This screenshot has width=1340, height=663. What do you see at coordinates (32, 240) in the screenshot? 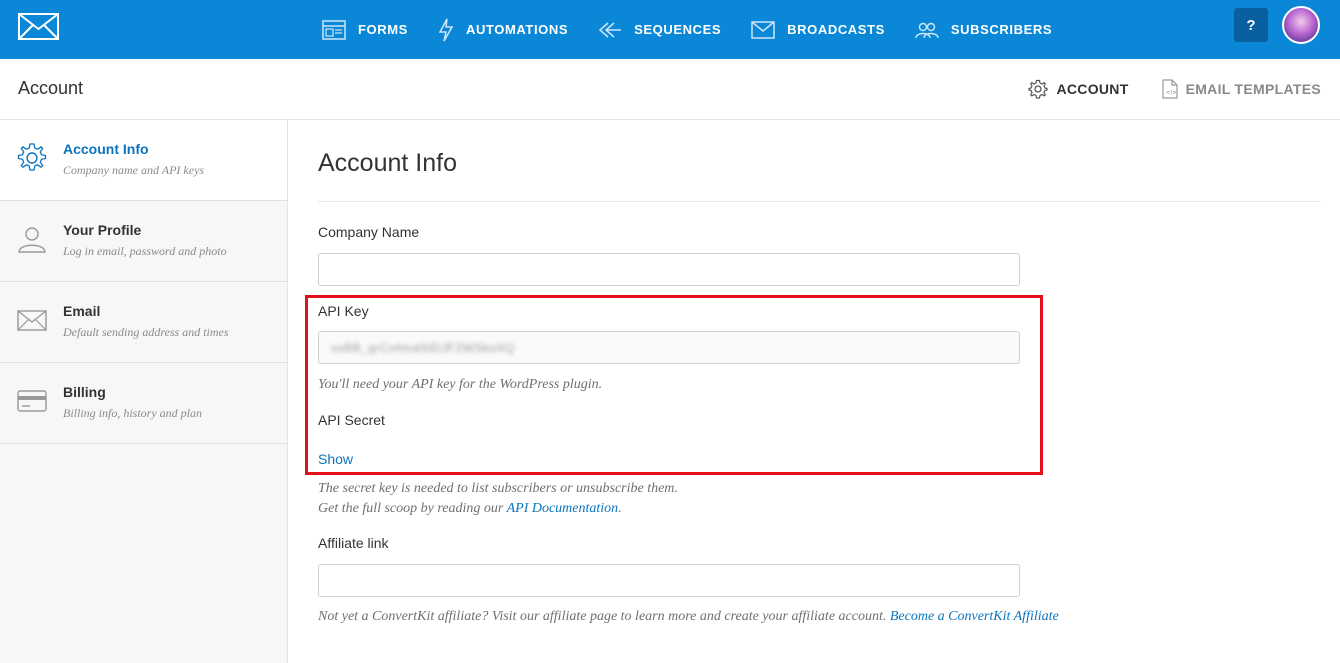
I see `person-icon` at bounding box center [32, 240].